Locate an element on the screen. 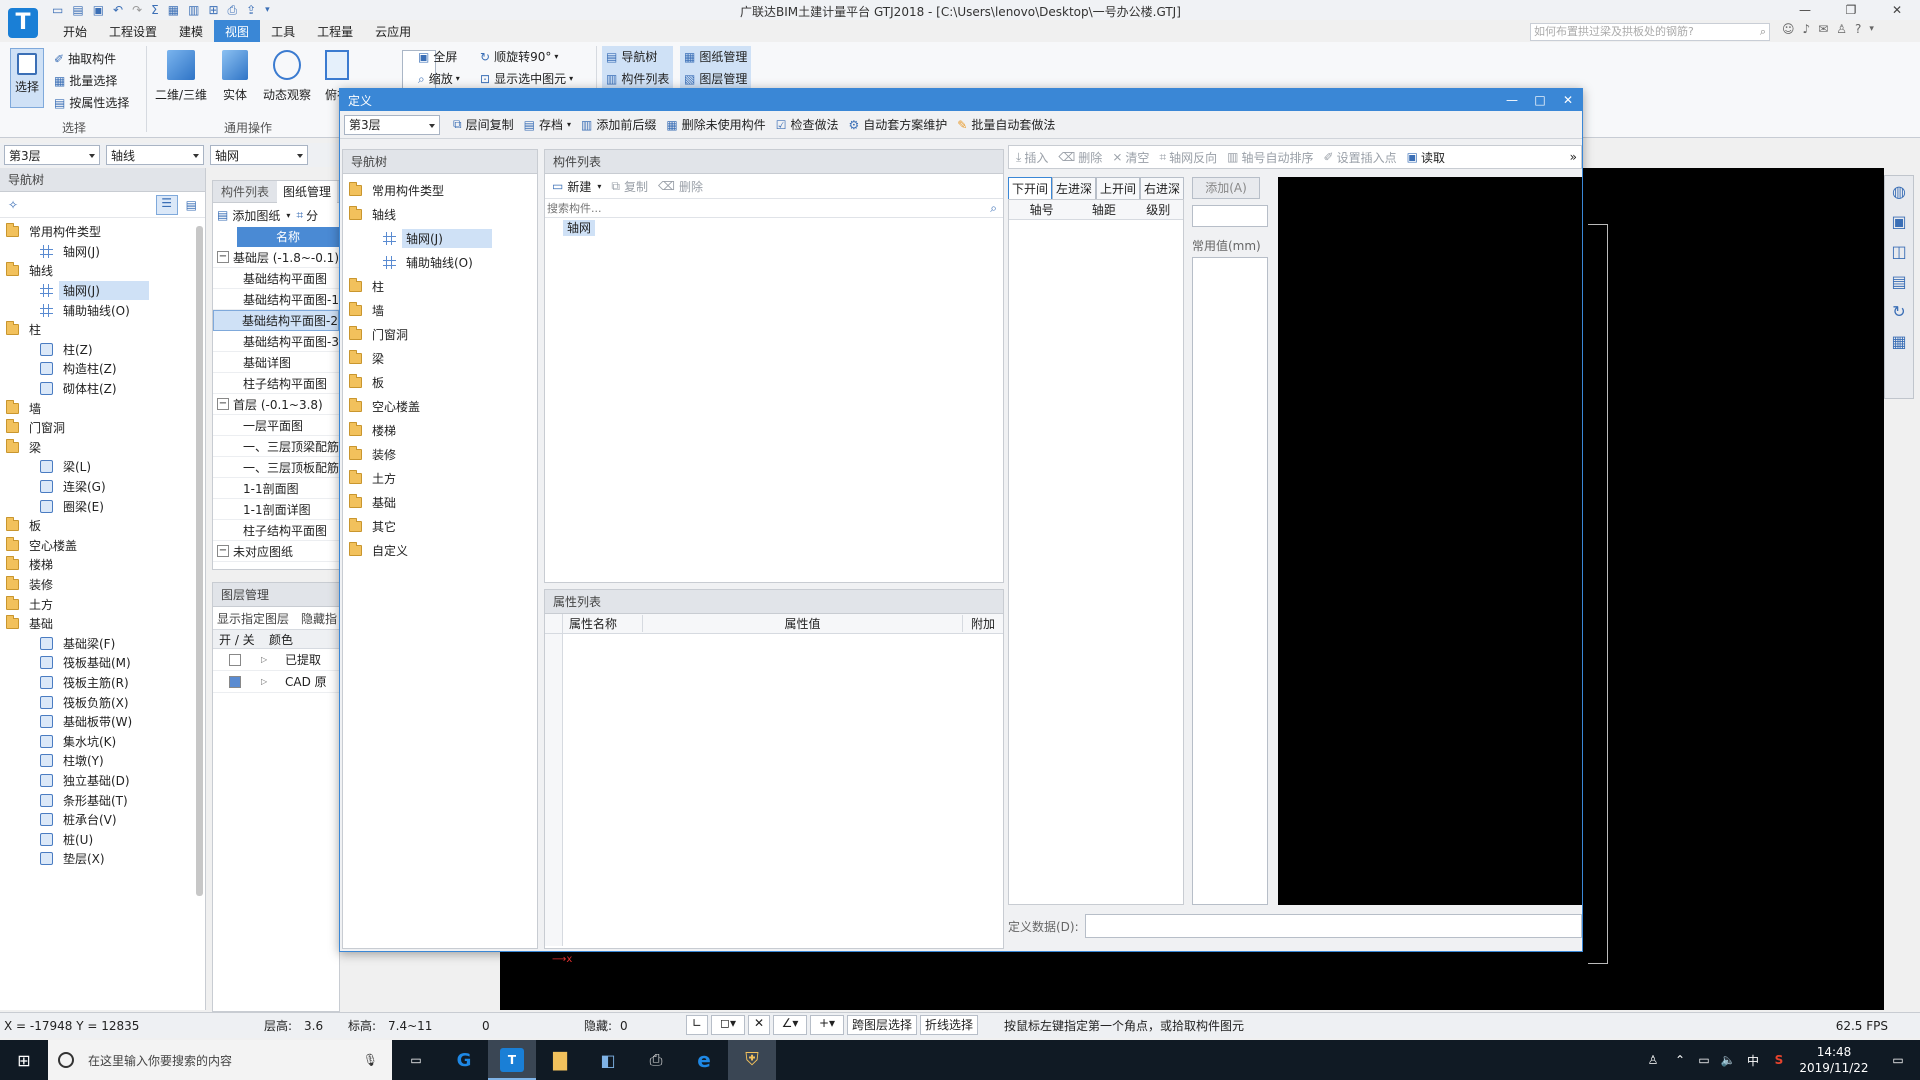  tree-view-icon: ☰ is located at coordinates (166, 204).